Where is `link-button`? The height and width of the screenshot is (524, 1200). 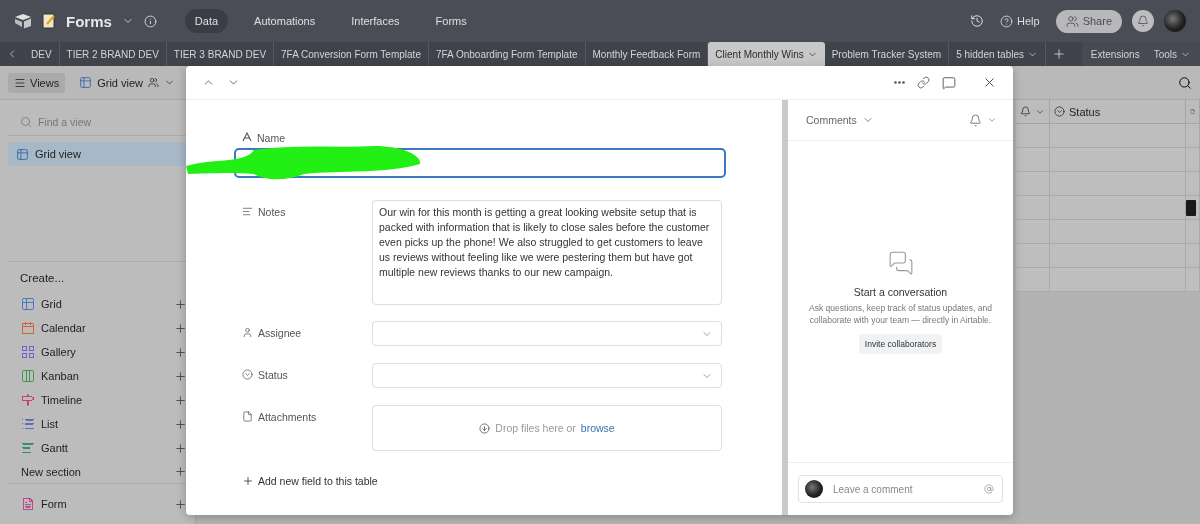
link-button is located at coordinates (923, 82).